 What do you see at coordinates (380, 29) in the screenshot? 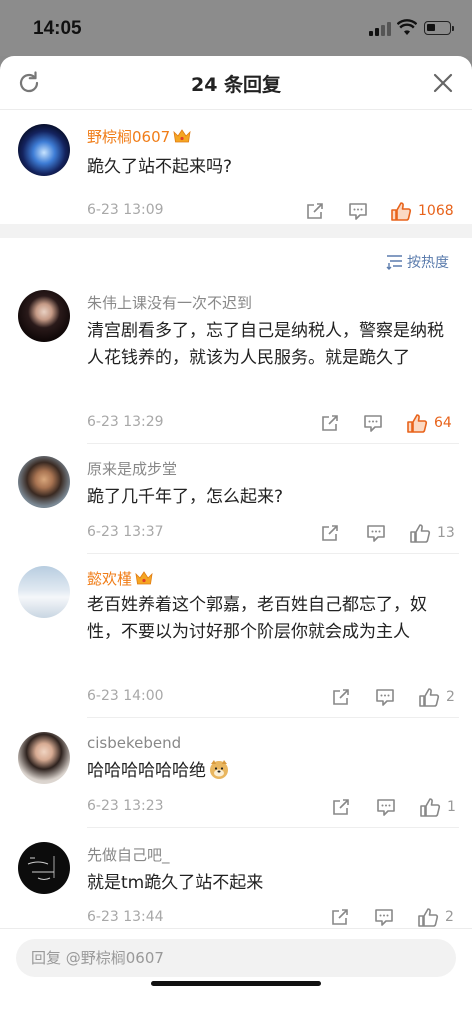
I see `cellular-signal-icon` at bounding box center [380, 29].